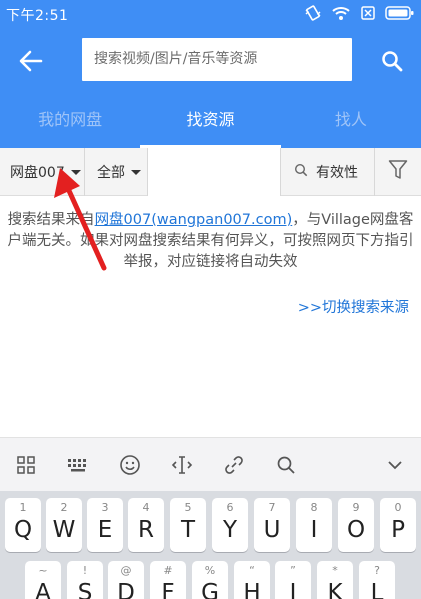 This screenshot has width=421, height=599. What do you see at coordinates (398, 530) in the screenshot?
I see `key-letter: P` at bounding box center [398, 530].